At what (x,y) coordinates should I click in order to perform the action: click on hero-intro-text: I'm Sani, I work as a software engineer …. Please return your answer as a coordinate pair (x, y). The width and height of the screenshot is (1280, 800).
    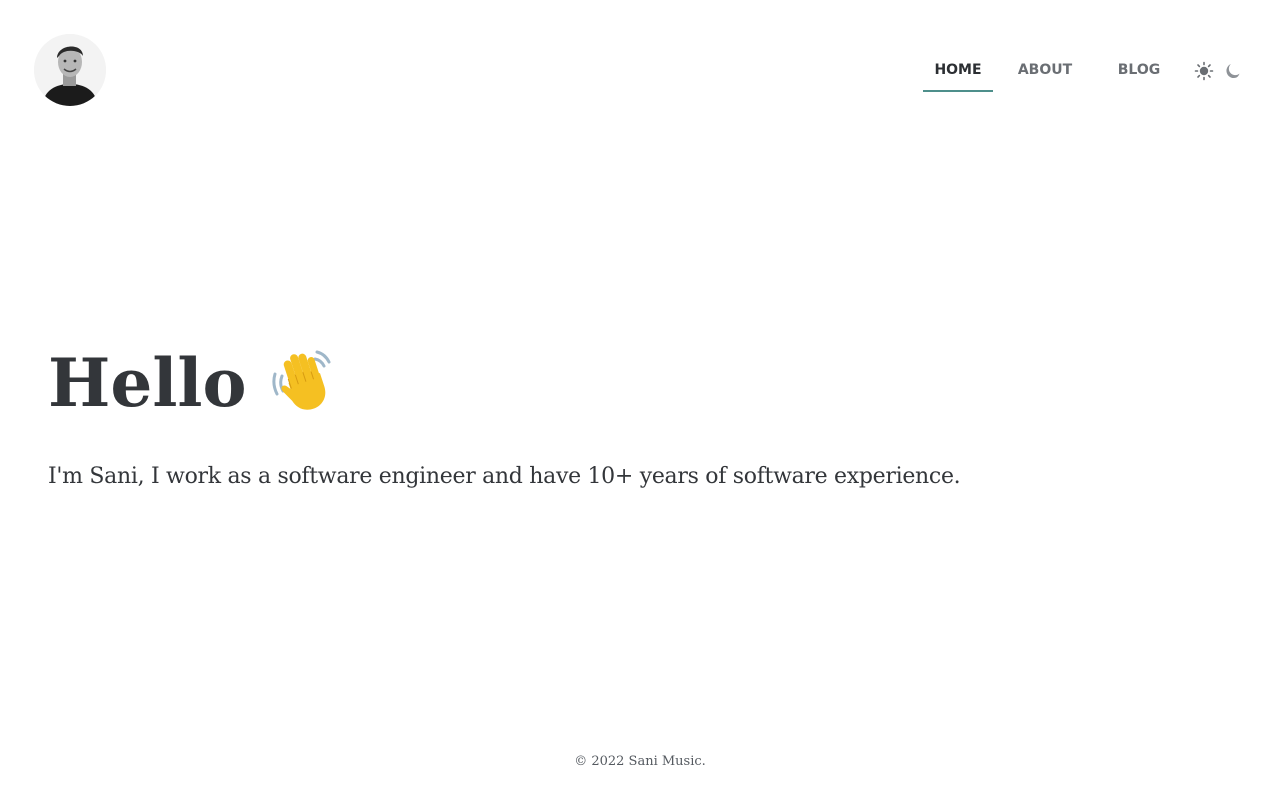
    Looking at the image, I should click on (504, 476).